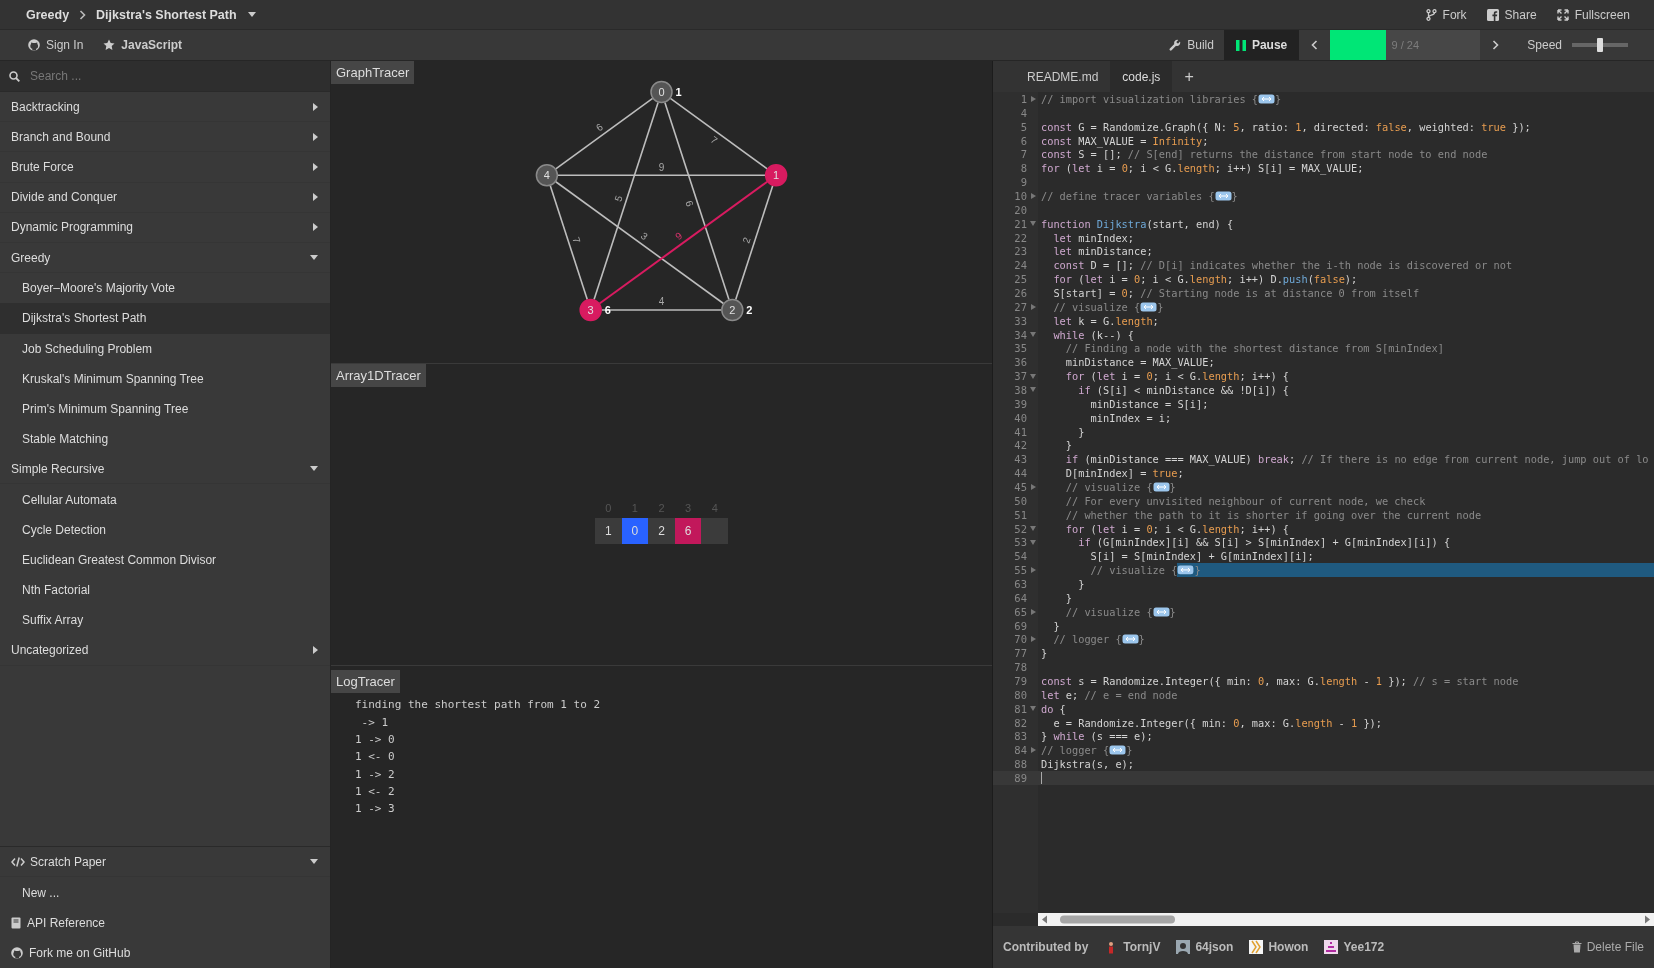 The width and height of the screenshot is (1654, 968). I want to click on graph-node: 4, so click(547, 175).